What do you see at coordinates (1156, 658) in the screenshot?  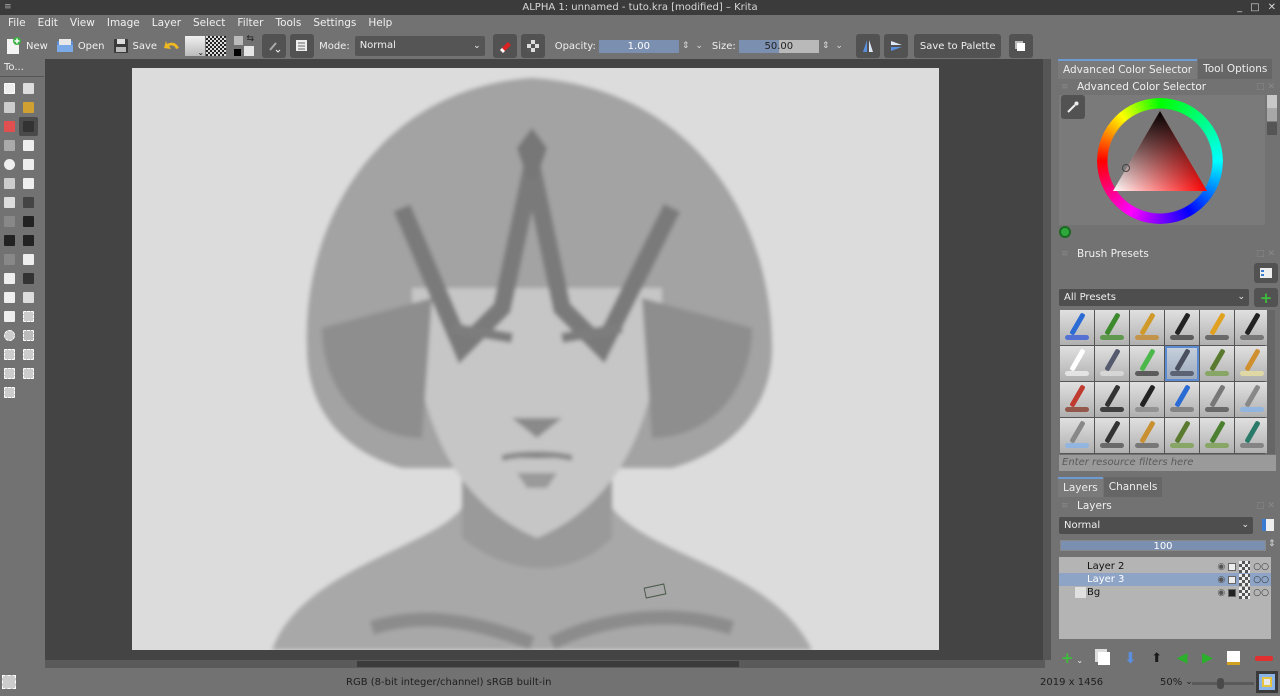 I see `move-layer-up-button: ⬆` at bounding box center [1156, 658].